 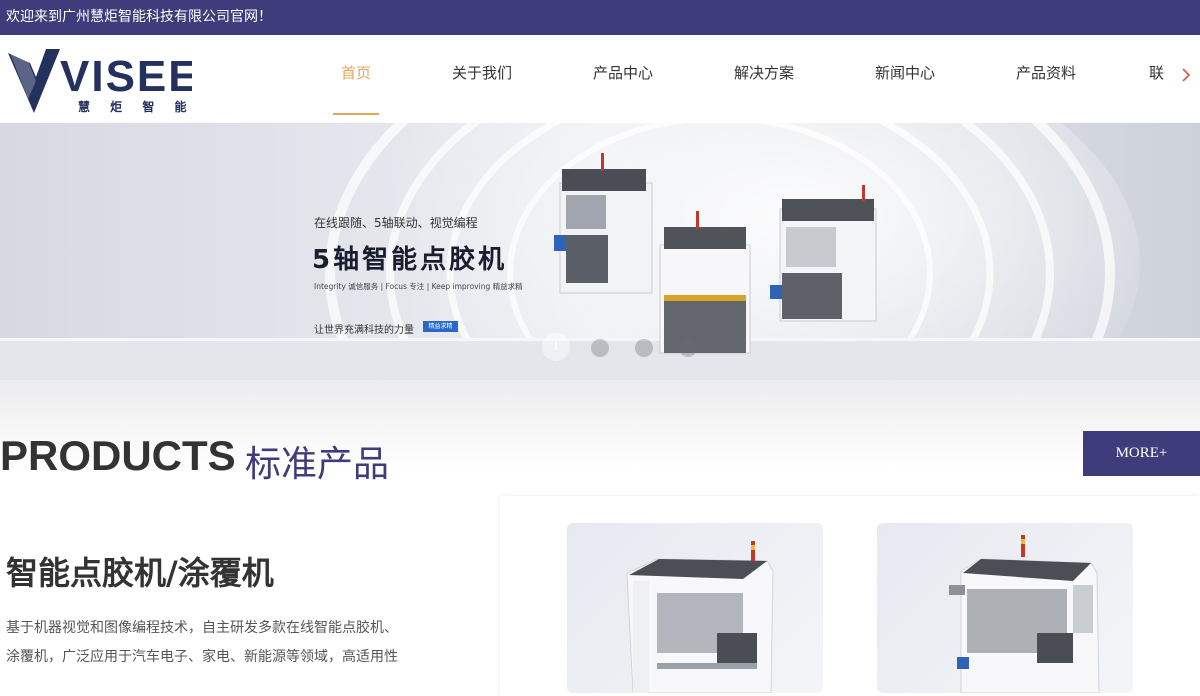 I want to click on carousel-dot-1: 1, so click(x=556, y=347).